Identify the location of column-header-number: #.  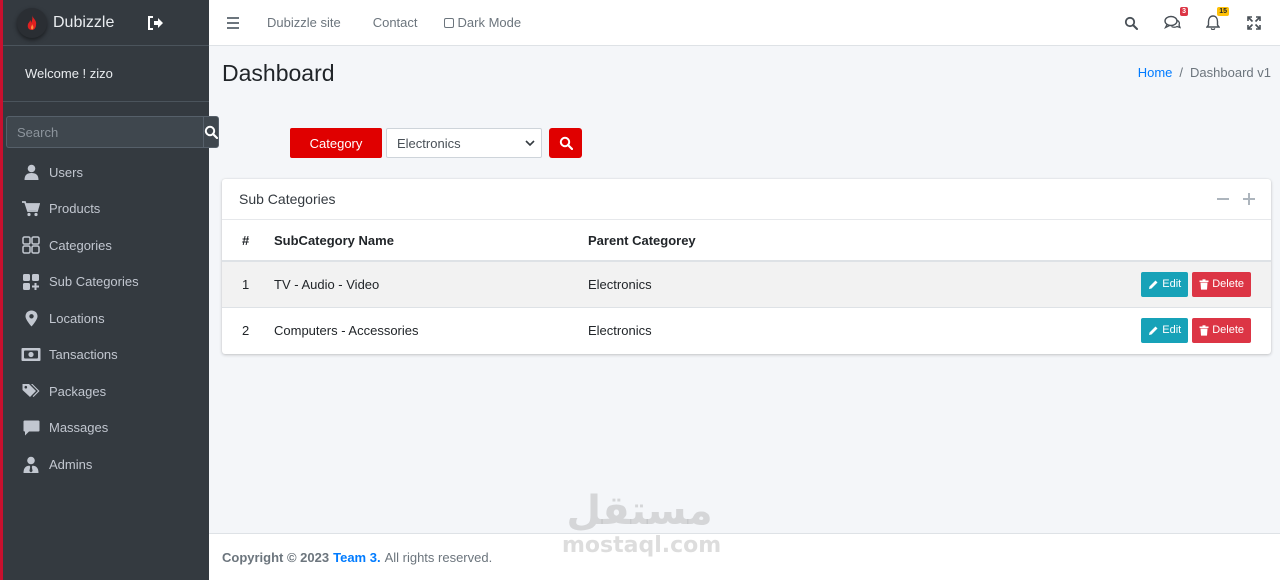
(248, 241).